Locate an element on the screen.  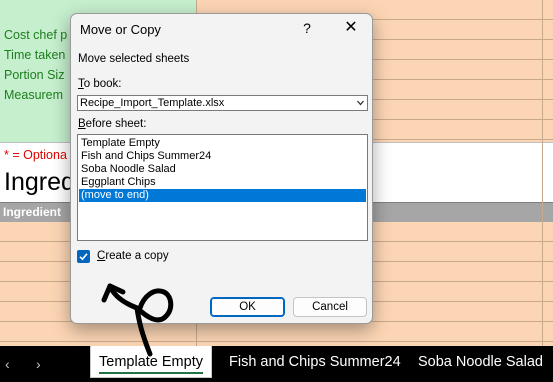
column-gridline is located at coordinates (542, 173).